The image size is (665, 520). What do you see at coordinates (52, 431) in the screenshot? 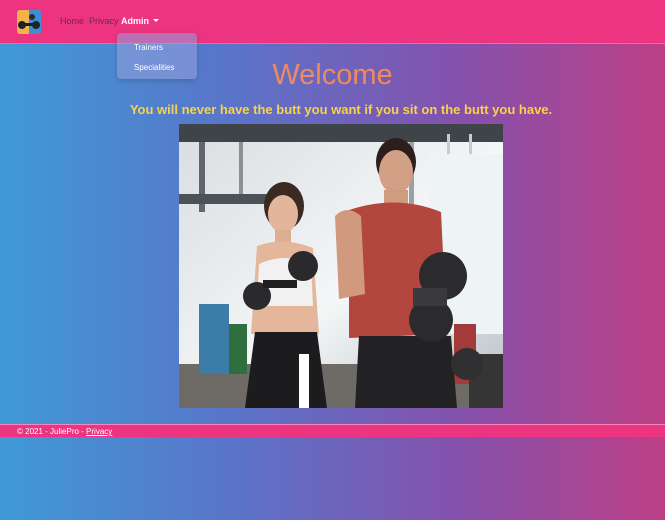
I see `footer-copyright: © 2021 - JuliePro -` at bounding box center [52, 431].